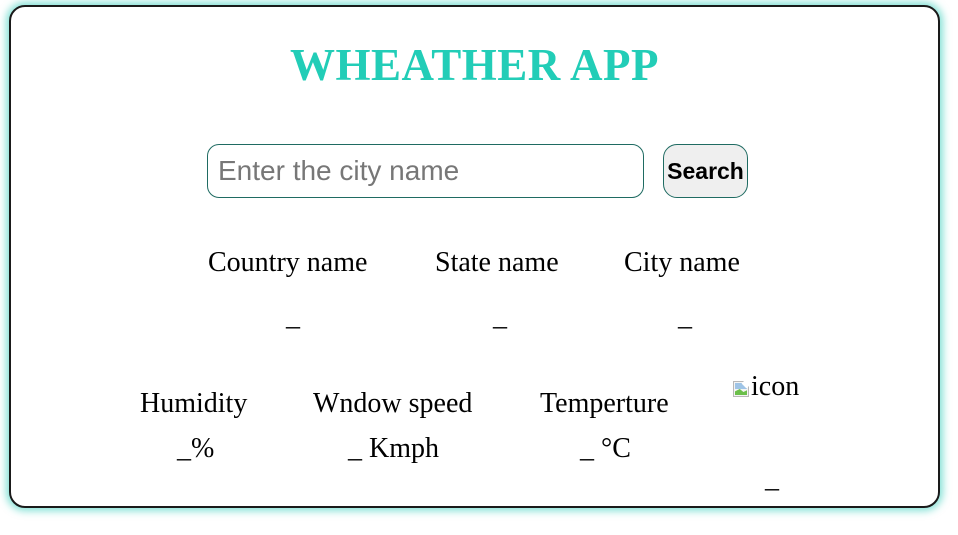 This screenshot has width=958, height=535. What do you see at coordinates (605, 448) in the screenshot?
I see `temperature-value: _ °C` at bounding box center [605, 448].